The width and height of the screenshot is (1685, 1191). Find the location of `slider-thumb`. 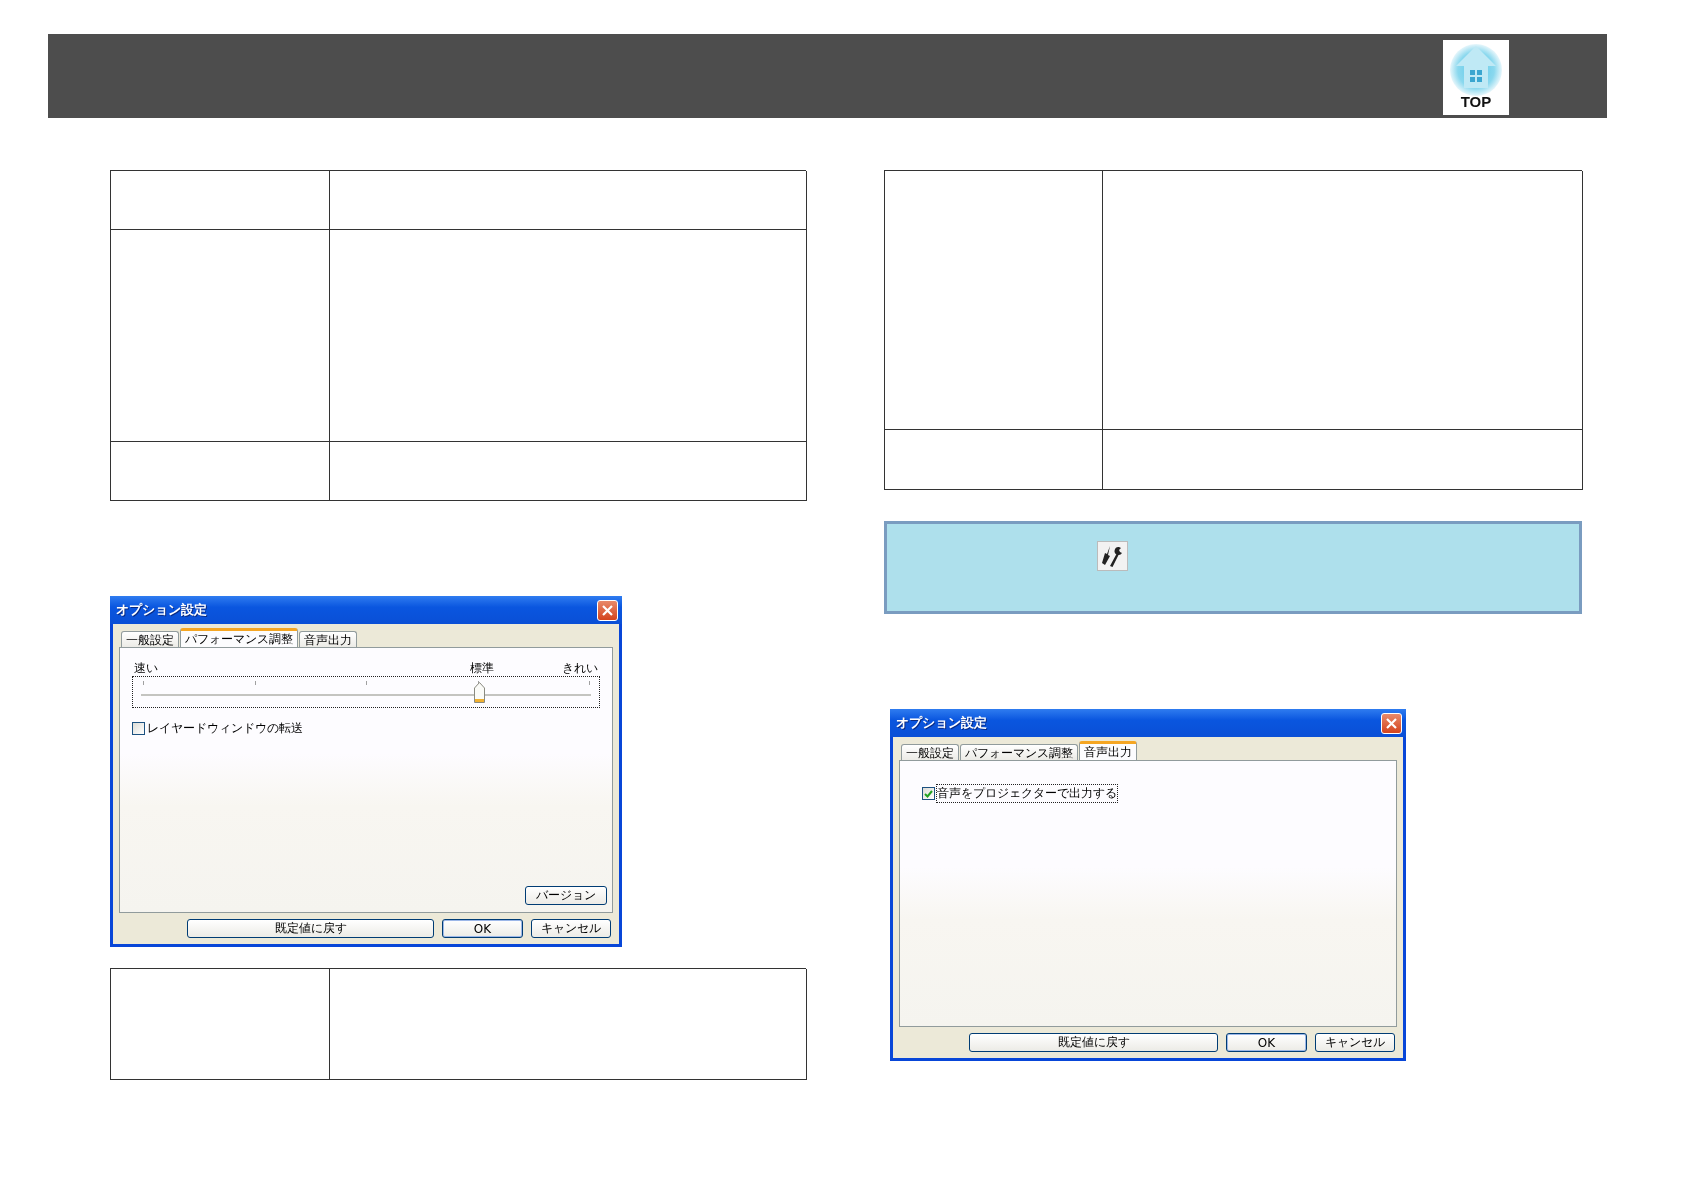

slider-thumb is located at coordinates (479, 692).